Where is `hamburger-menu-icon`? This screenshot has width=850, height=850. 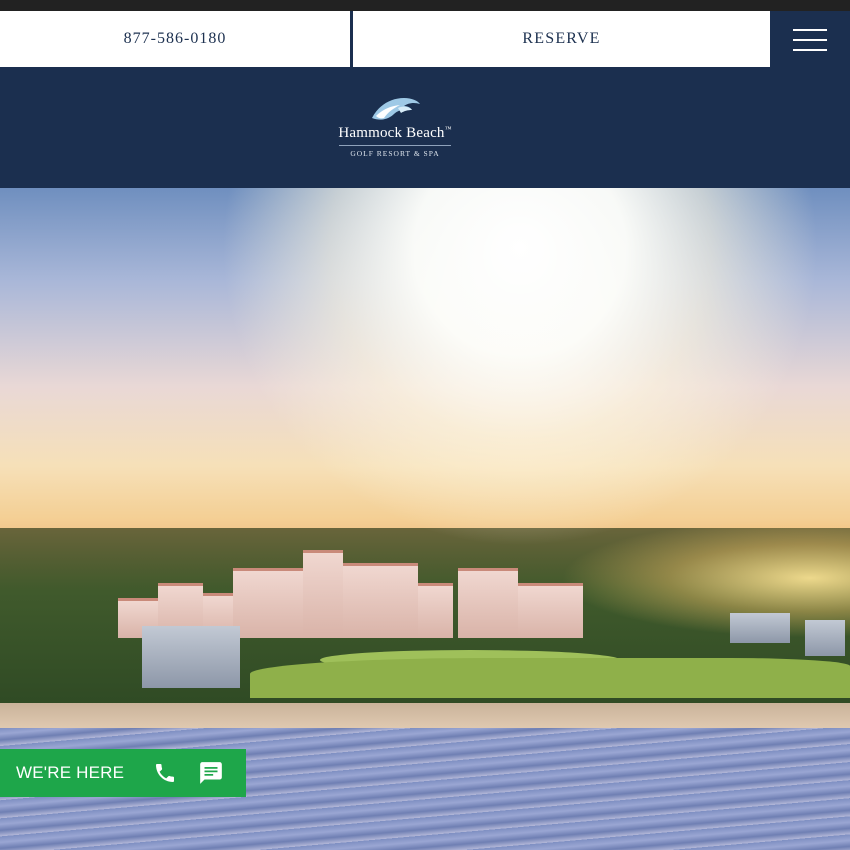 hamburger-menu-icon is located at coordinates (810, 39).